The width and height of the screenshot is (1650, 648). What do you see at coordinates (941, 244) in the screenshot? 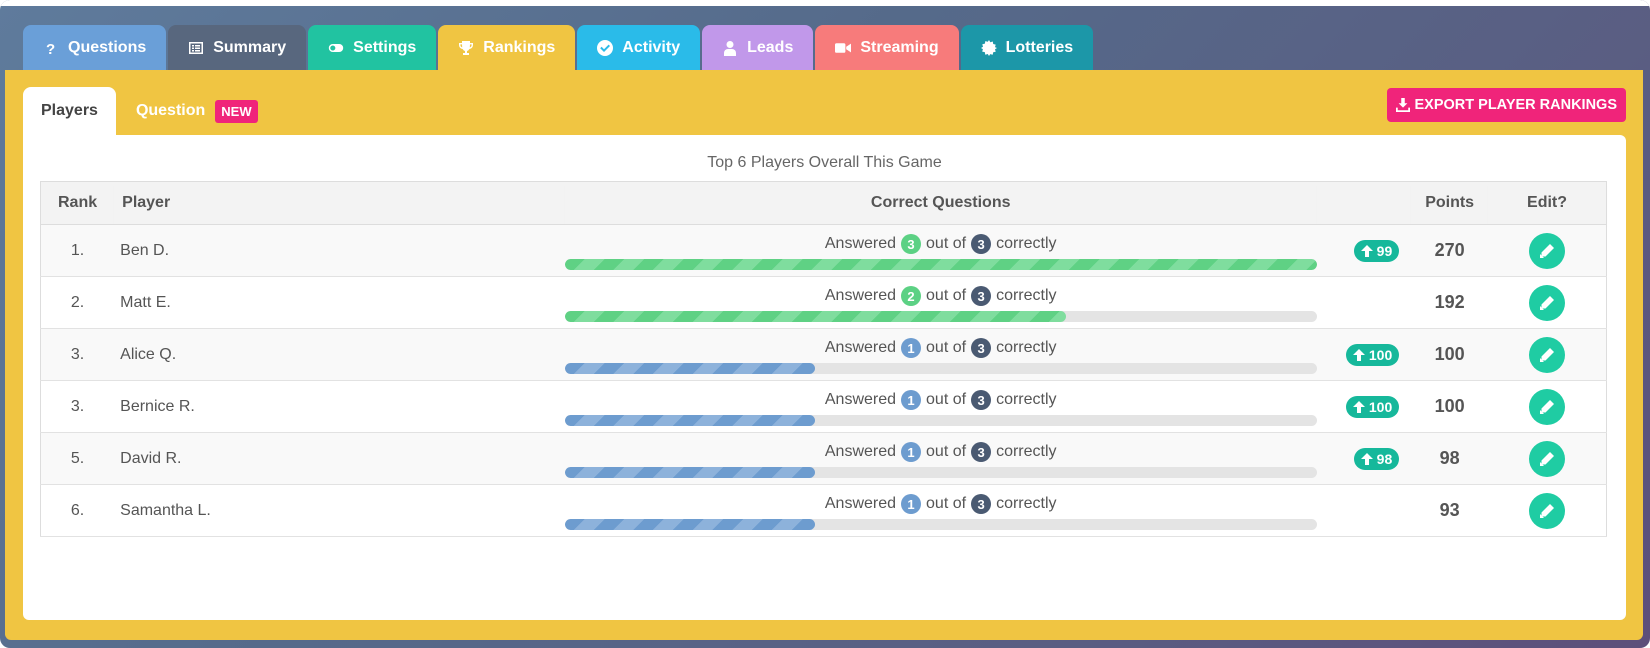
I see `answered-text: Answered 3 out of 3 correctly` at bounding box center [941, 244].